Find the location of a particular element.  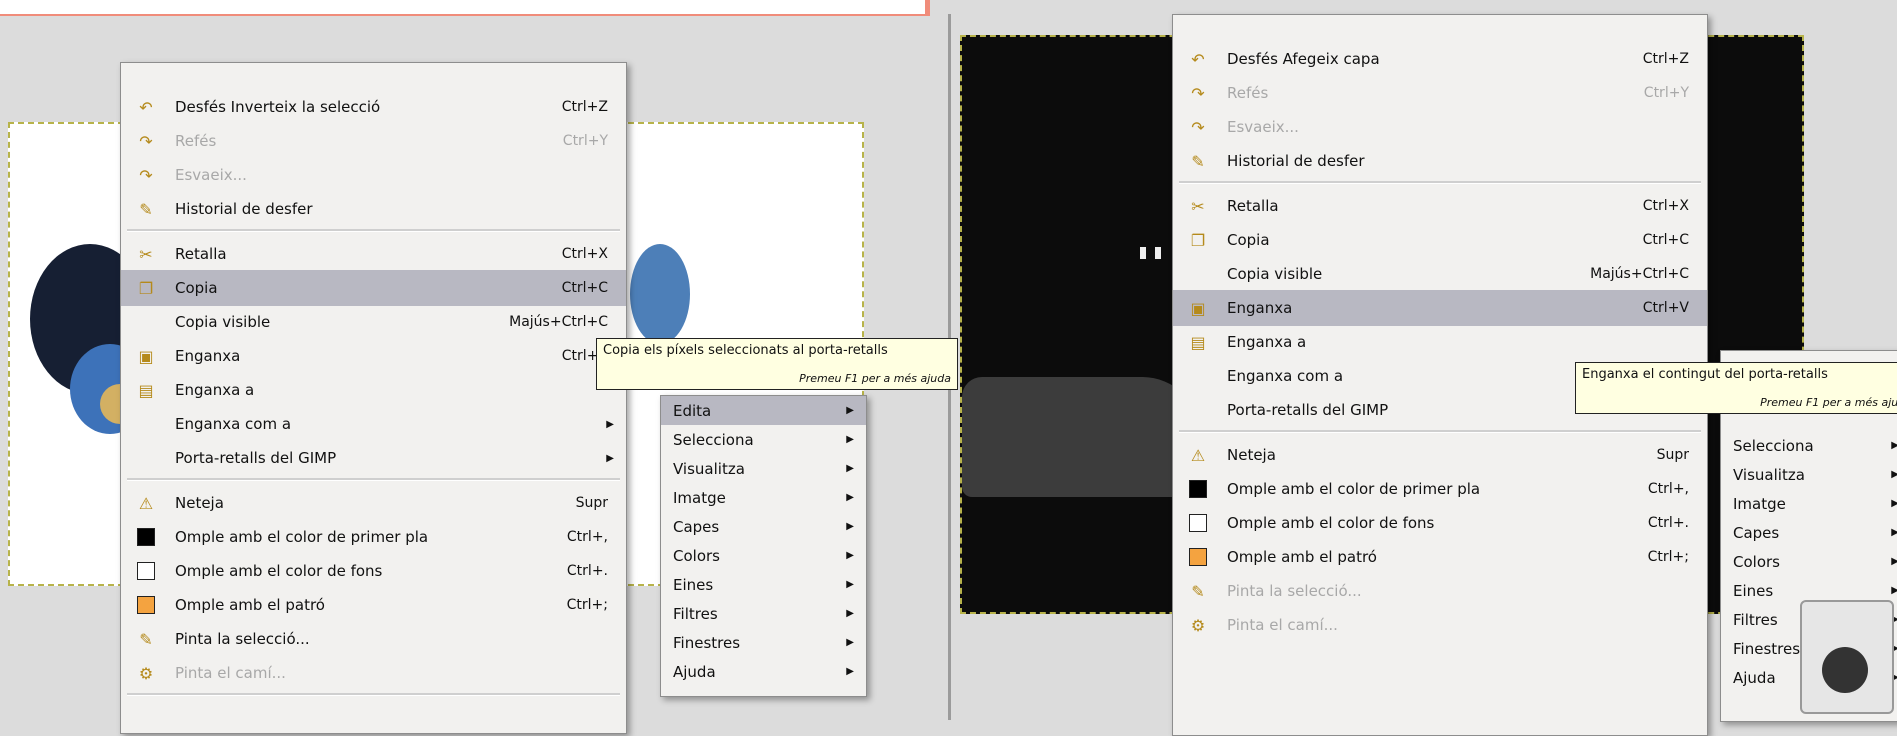

menu-item-label: Porta-retalls del GIMP is located at coordinates (256, 458).